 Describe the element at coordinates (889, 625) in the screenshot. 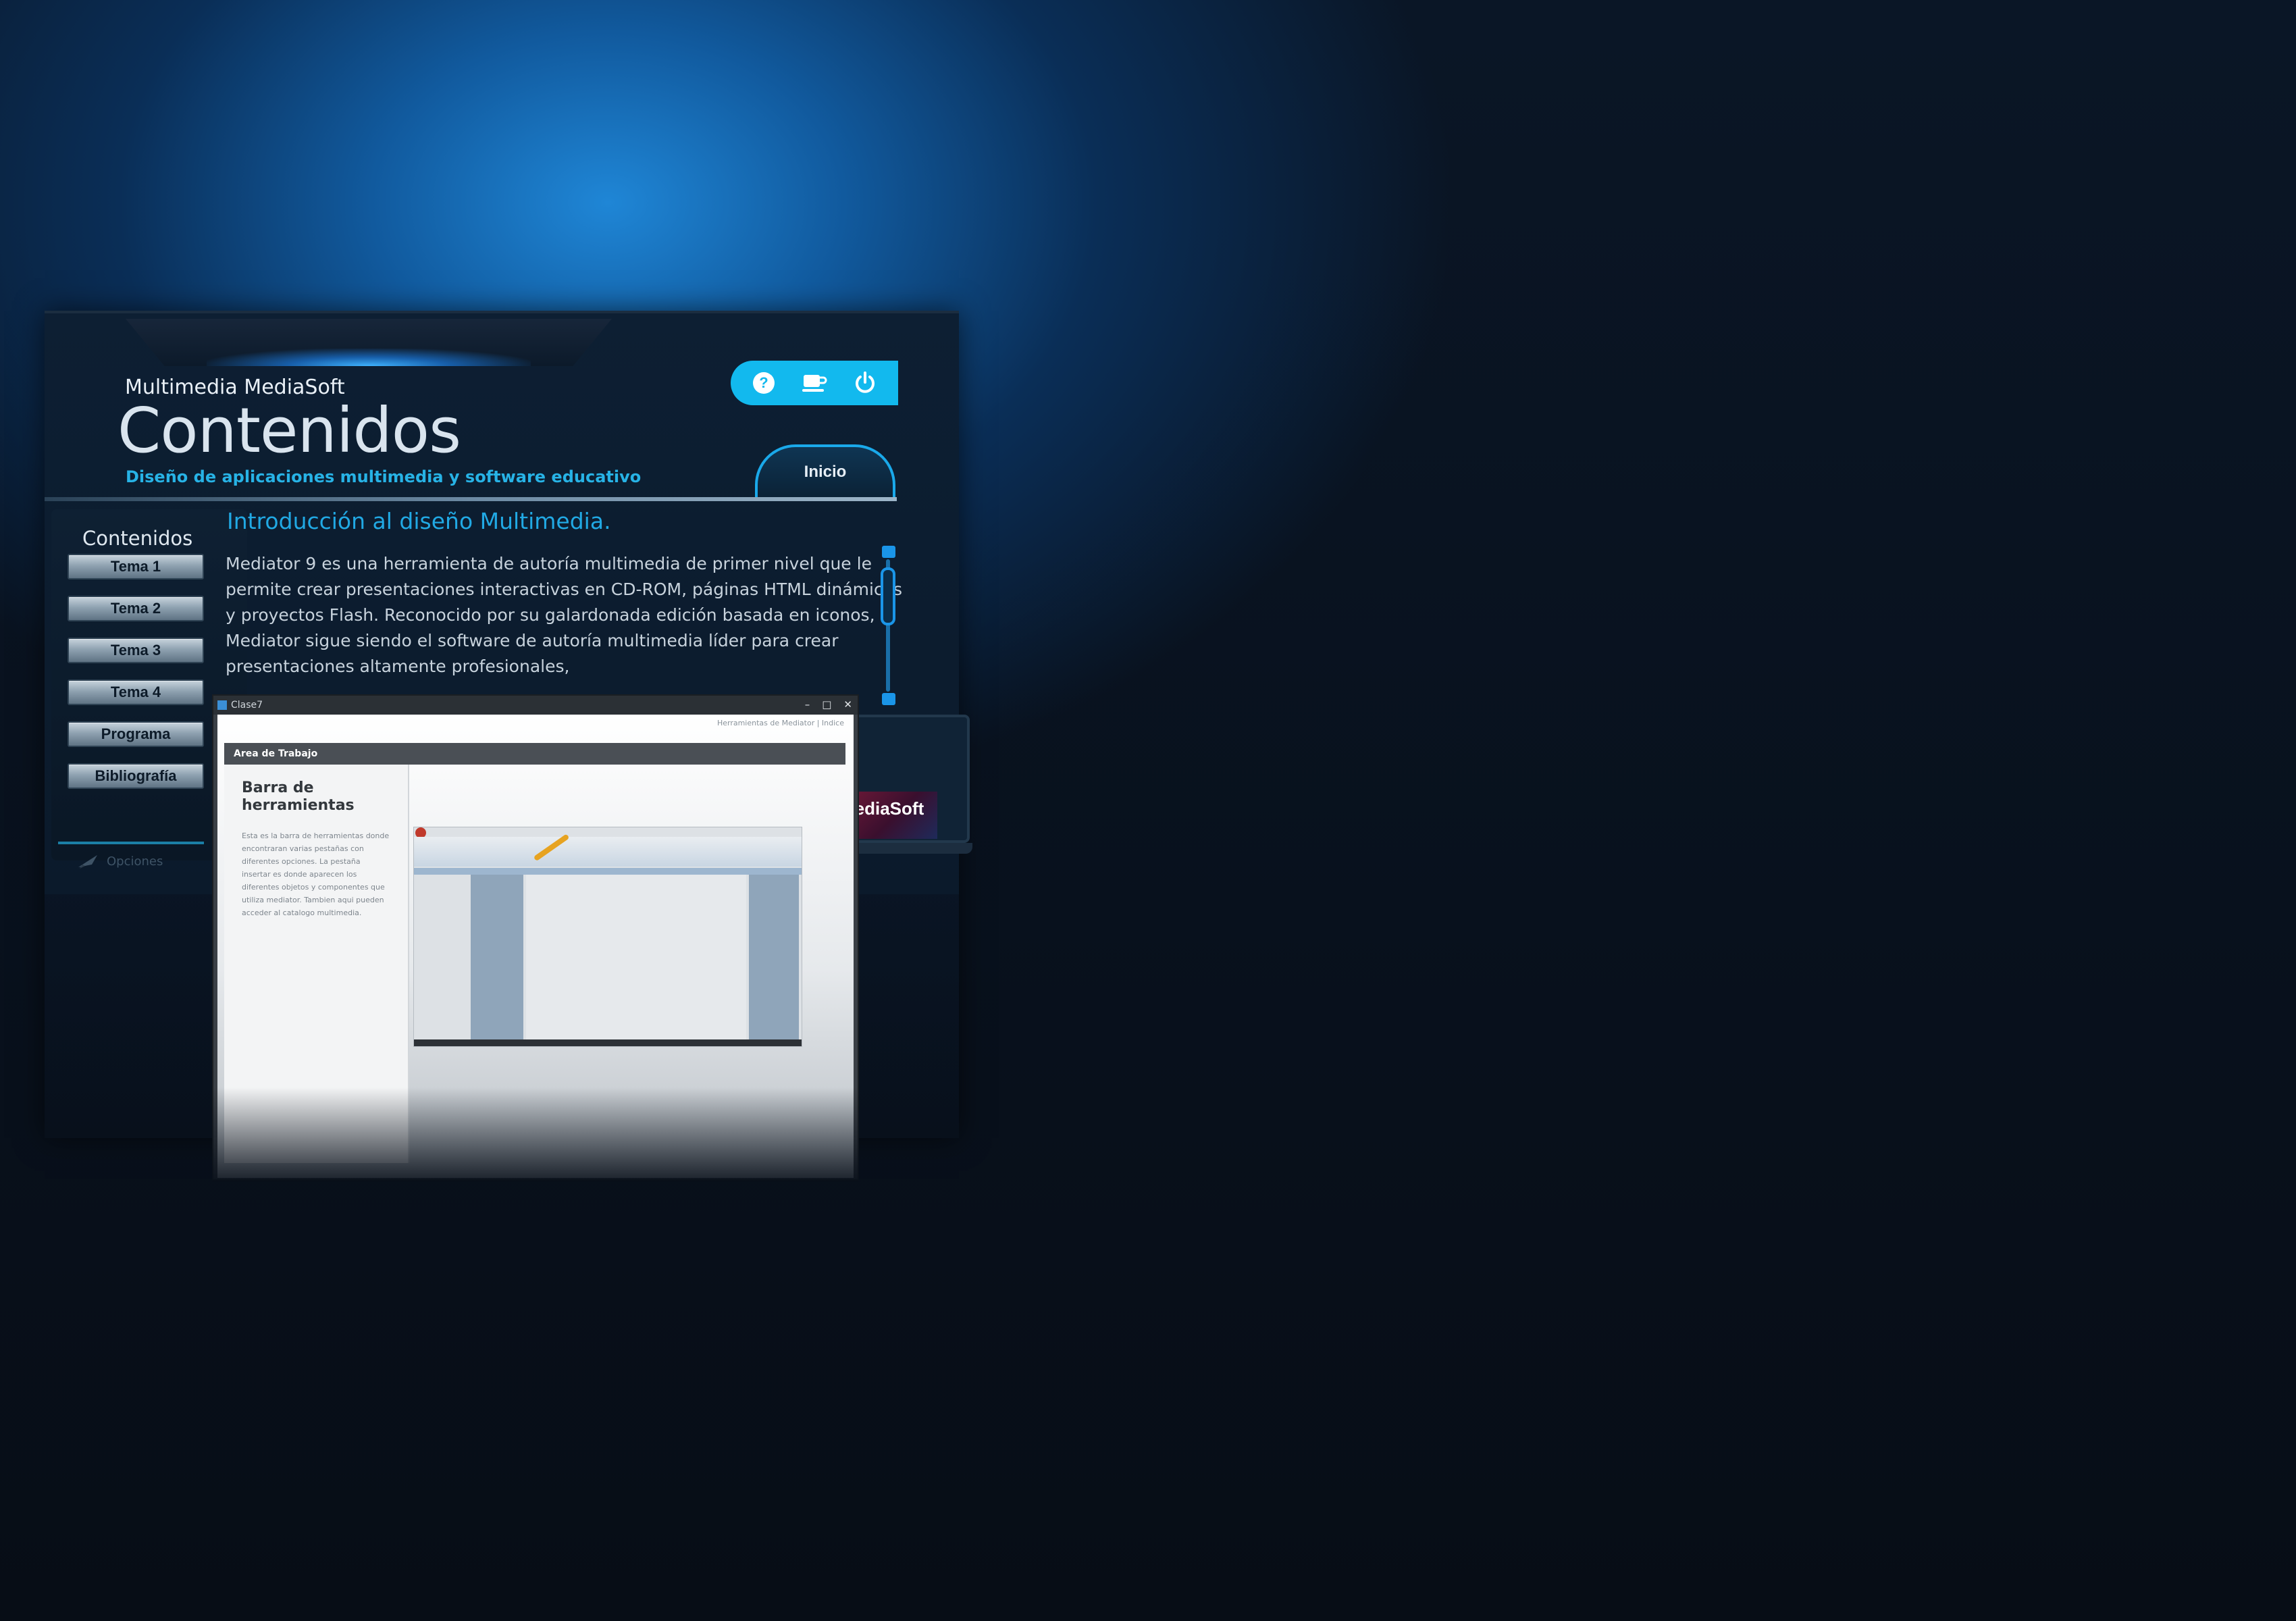

I see `content-scrollbar` at that location.